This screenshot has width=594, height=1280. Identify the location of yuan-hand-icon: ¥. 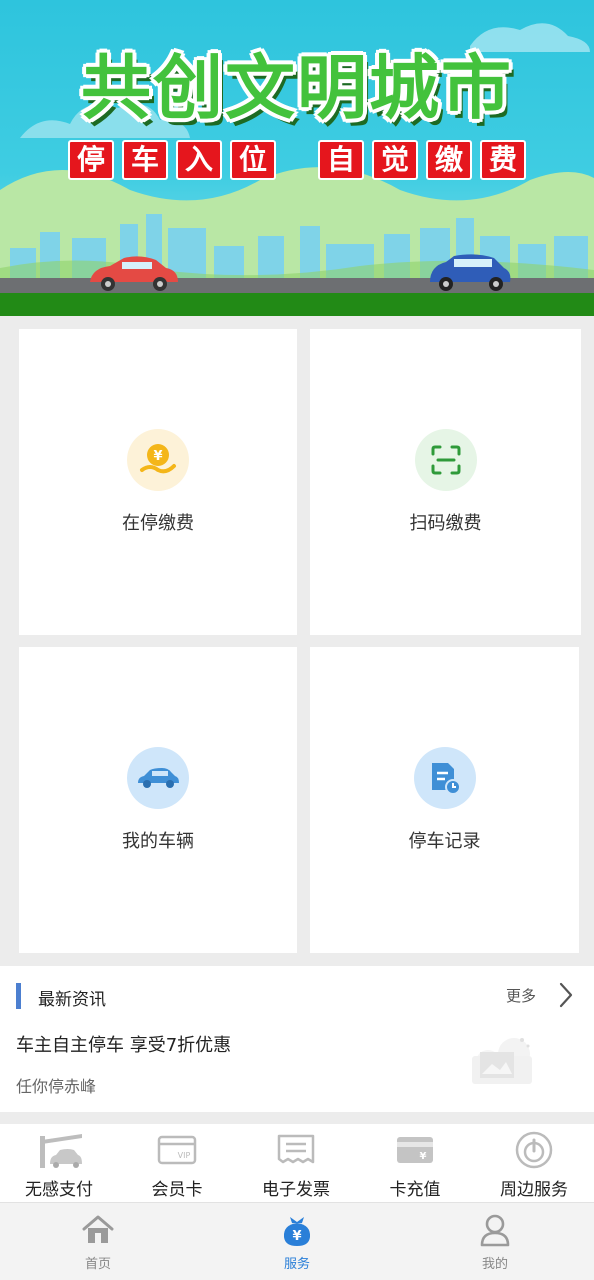
(158, 460).